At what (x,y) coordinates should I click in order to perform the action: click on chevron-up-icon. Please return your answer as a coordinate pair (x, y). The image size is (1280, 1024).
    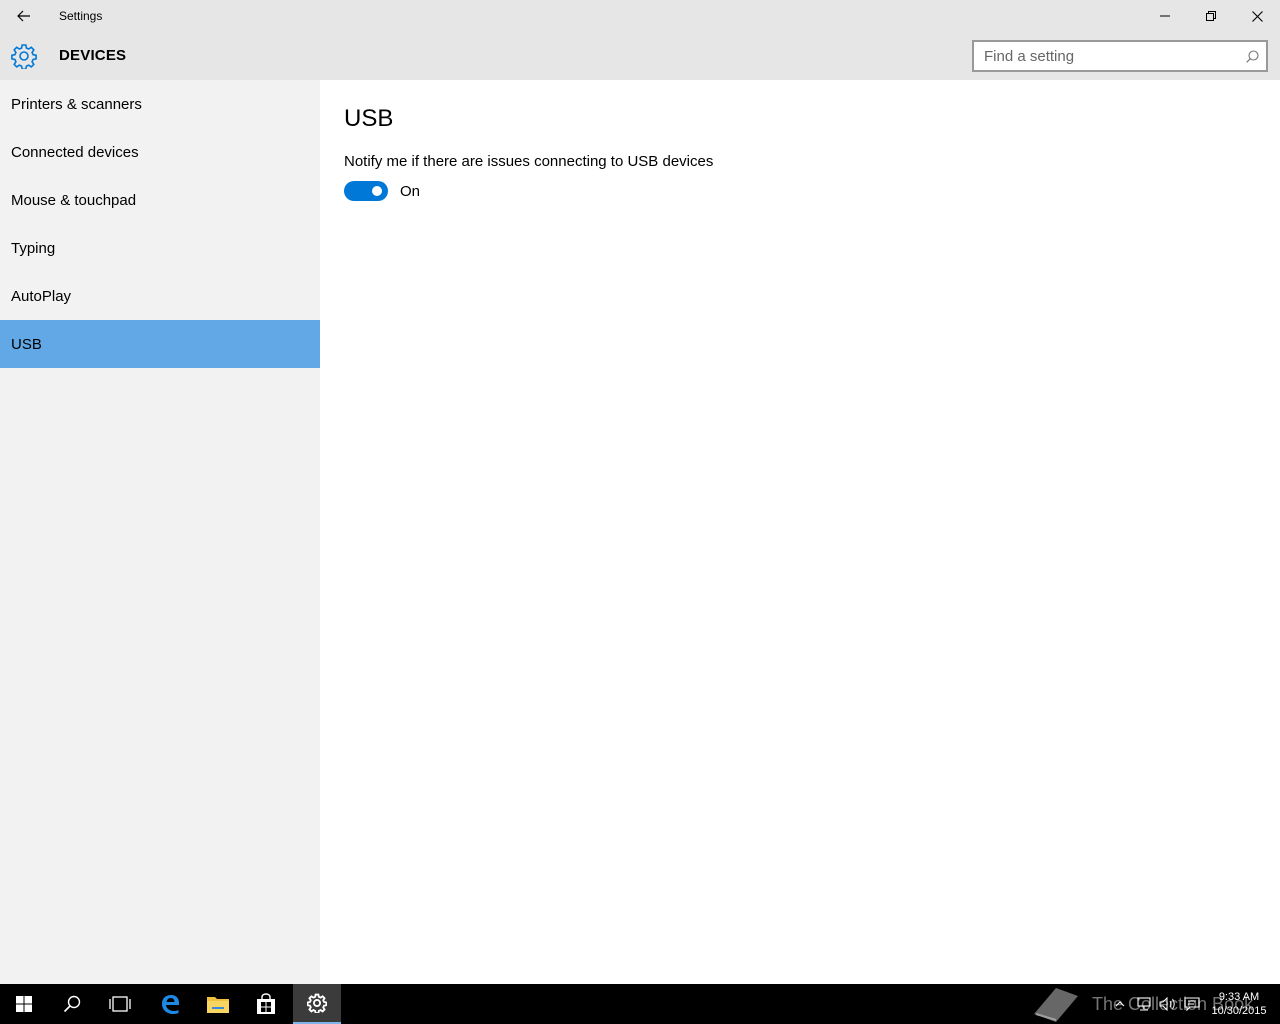
    Looking at the image, I should click on (1120, 1004).